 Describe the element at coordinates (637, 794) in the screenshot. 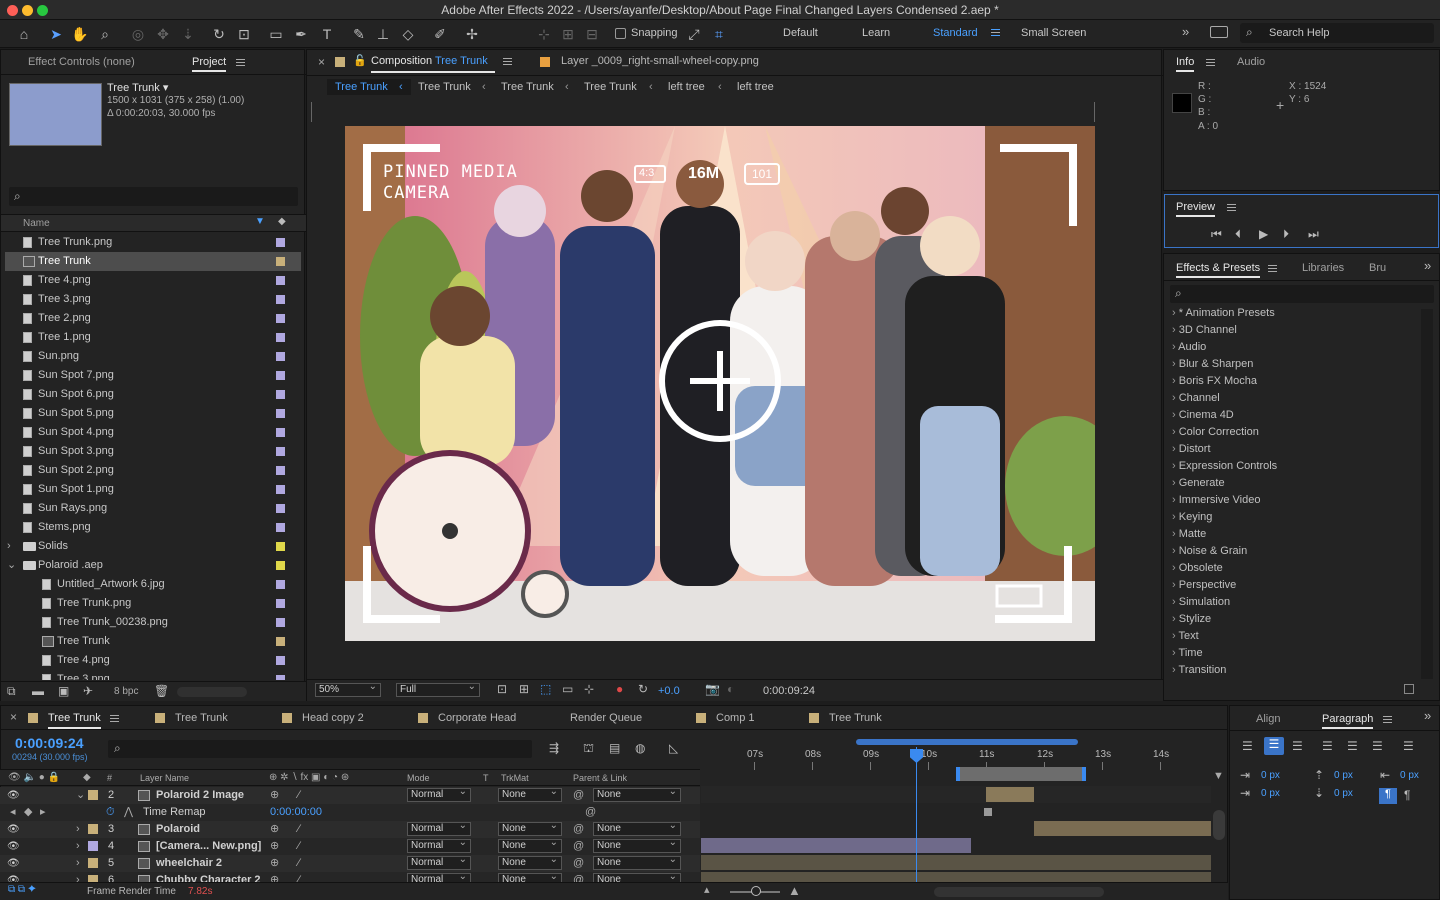

I see `parent-dropdown: None` at that location.